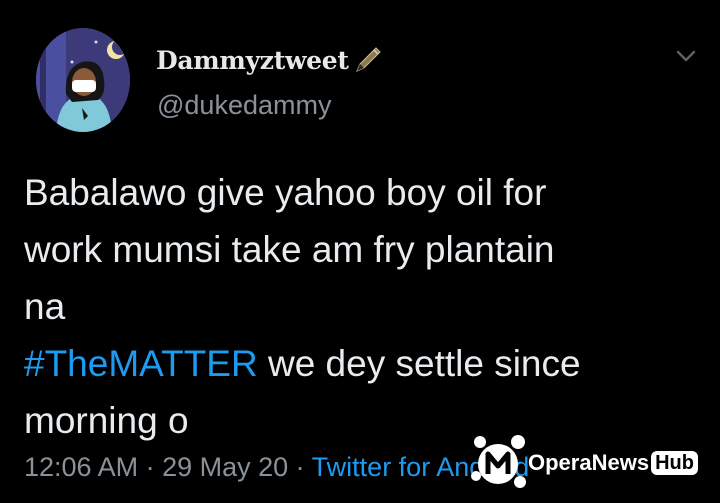 The height and width of the screenshot is (503, 720). What do you see at coordinates (81, 467) in the screenshot?
I see `tweet-time: 12:06 AM` at bounding box center [81, 467].